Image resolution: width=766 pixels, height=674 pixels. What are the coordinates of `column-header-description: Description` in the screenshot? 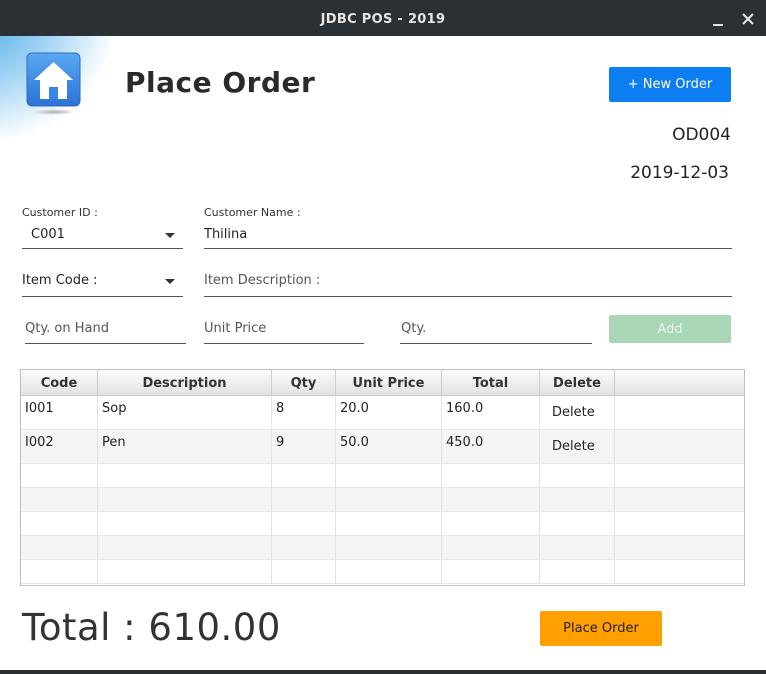 It's located at (185, 383).